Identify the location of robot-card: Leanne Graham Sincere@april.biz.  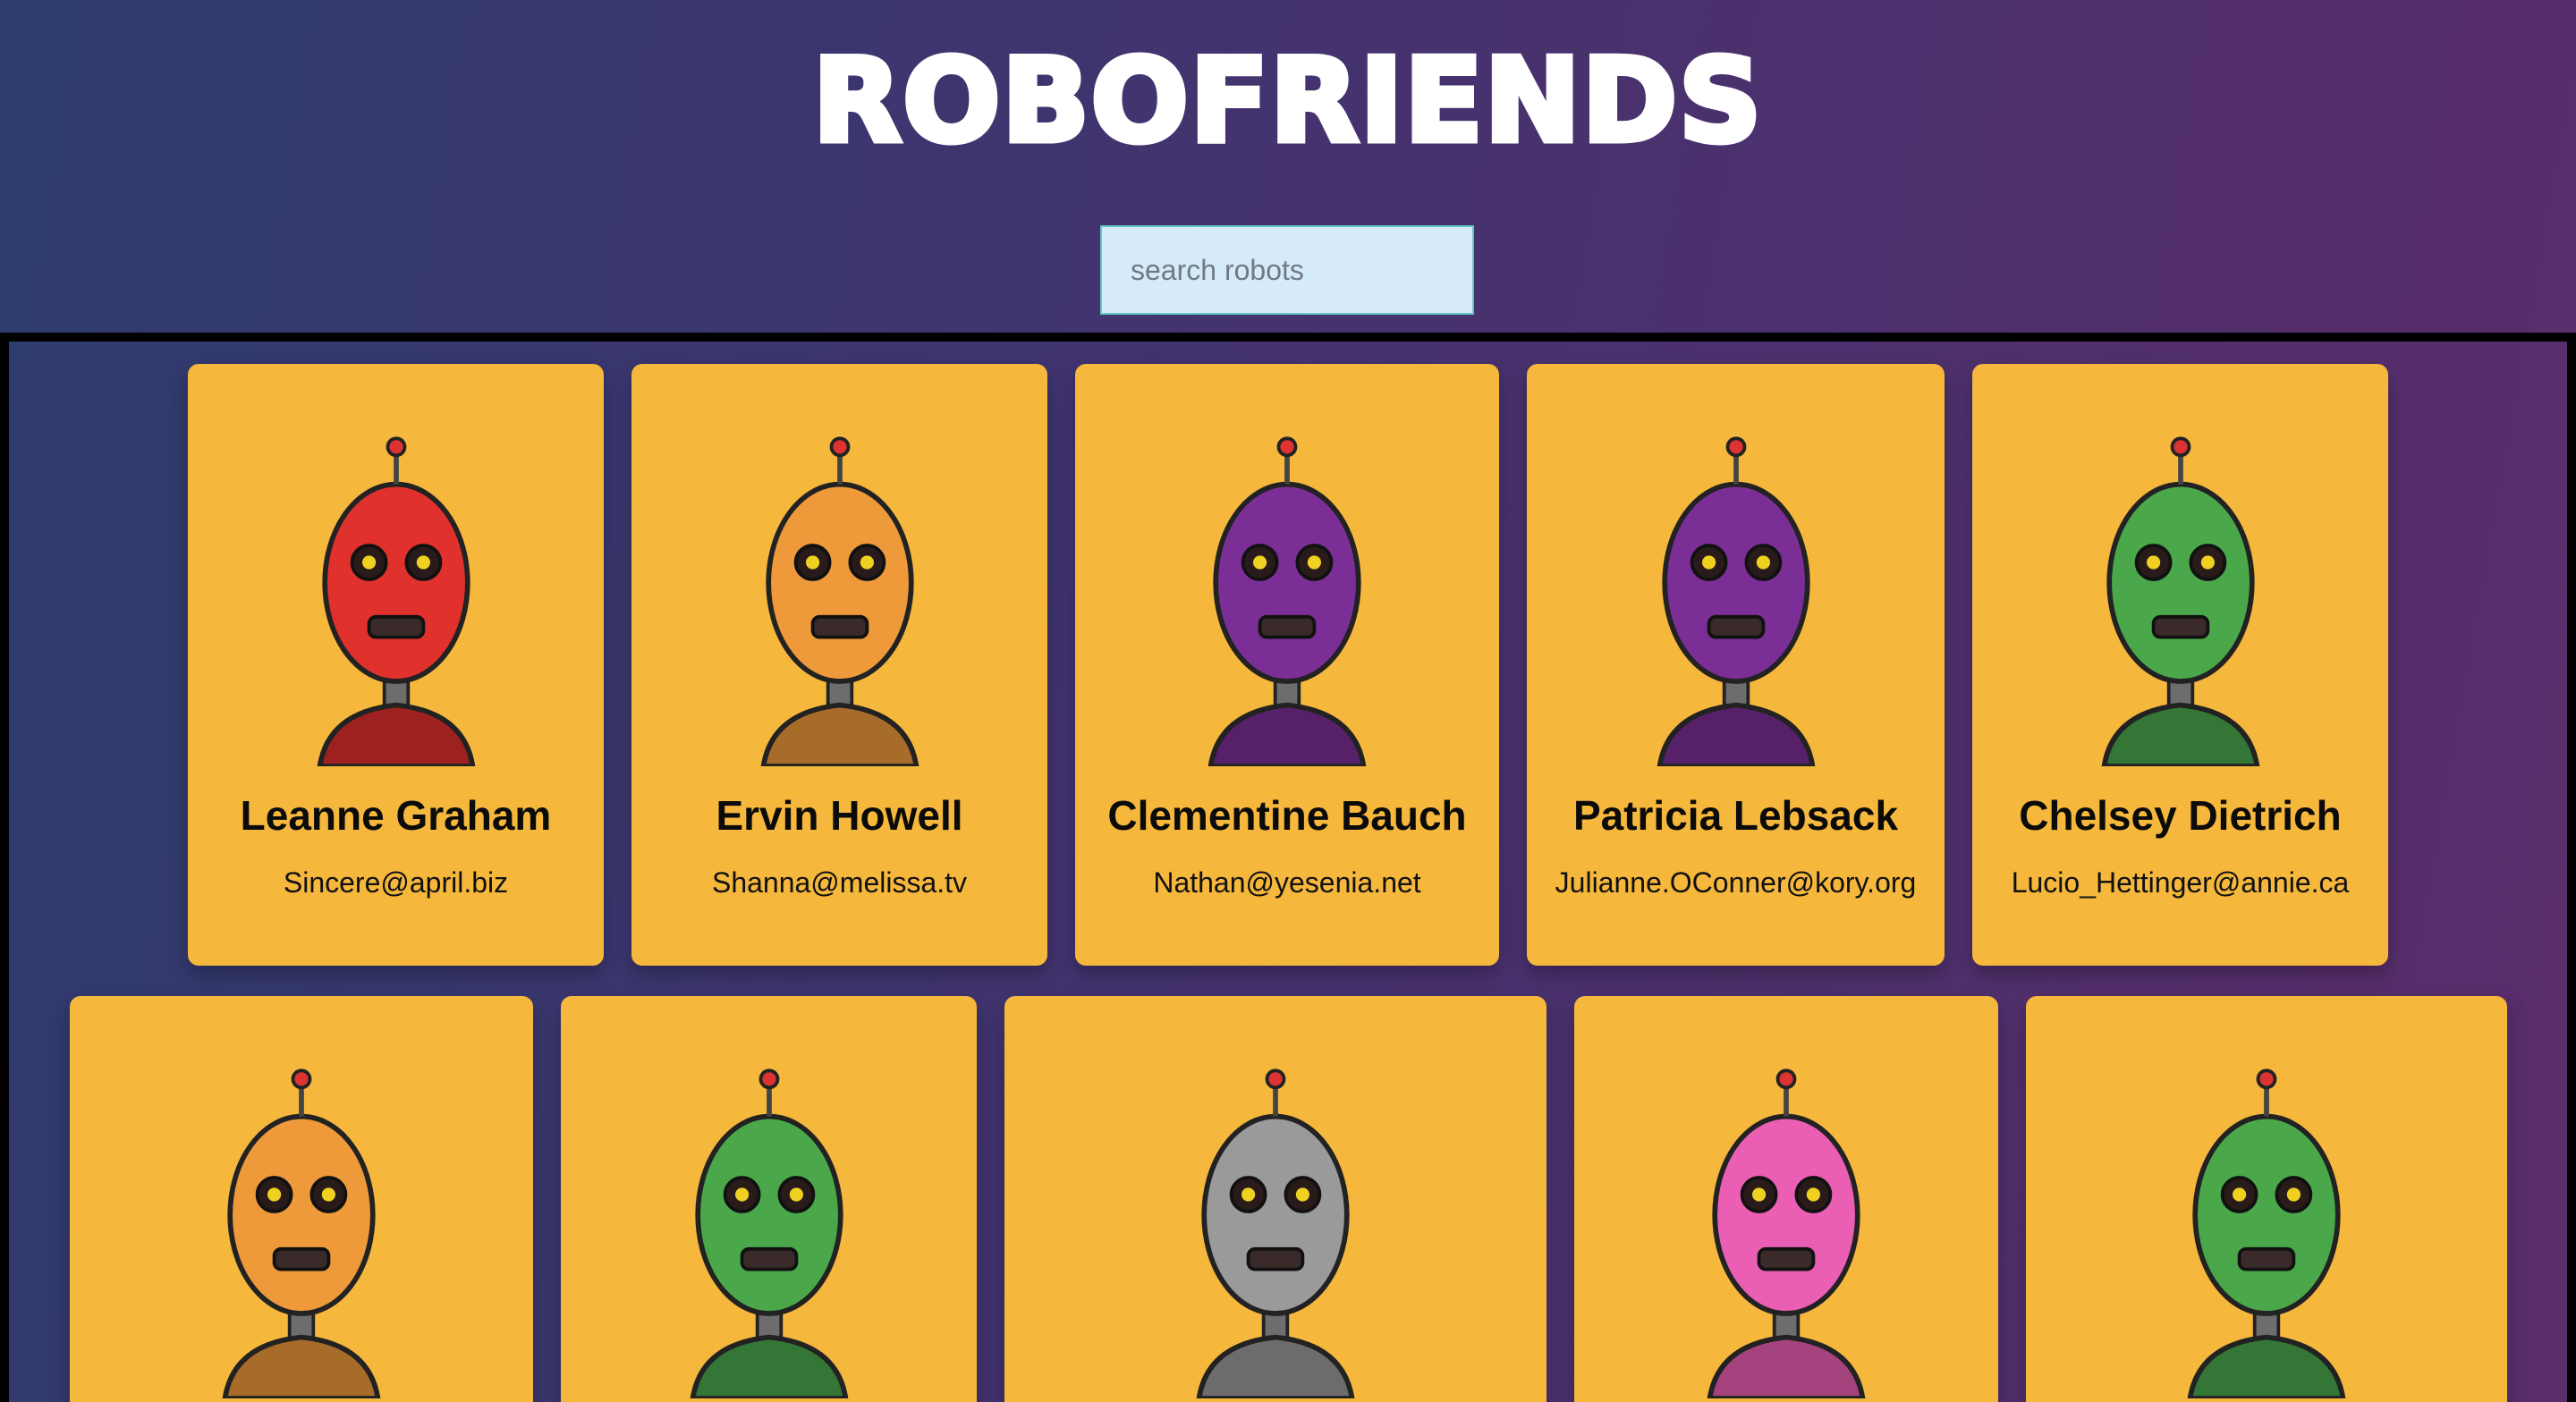
(396, 665).